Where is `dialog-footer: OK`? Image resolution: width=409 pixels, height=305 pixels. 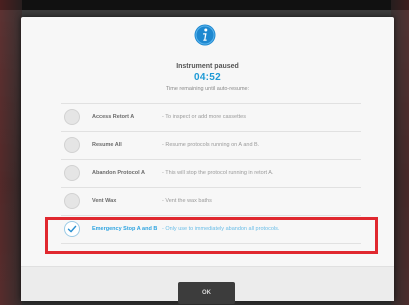 dialog-footer: OK is located at coordinates (207, 285).